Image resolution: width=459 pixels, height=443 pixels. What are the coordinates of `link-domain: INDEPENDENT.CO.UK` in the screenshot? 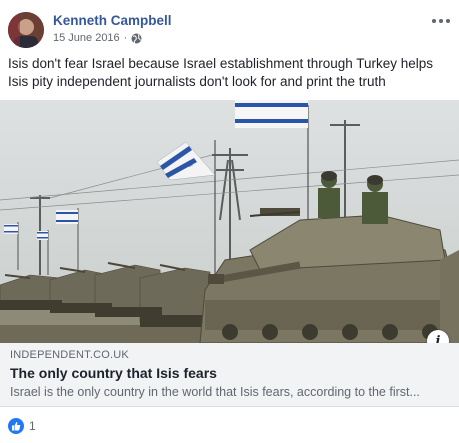 It's located at (69, 355).